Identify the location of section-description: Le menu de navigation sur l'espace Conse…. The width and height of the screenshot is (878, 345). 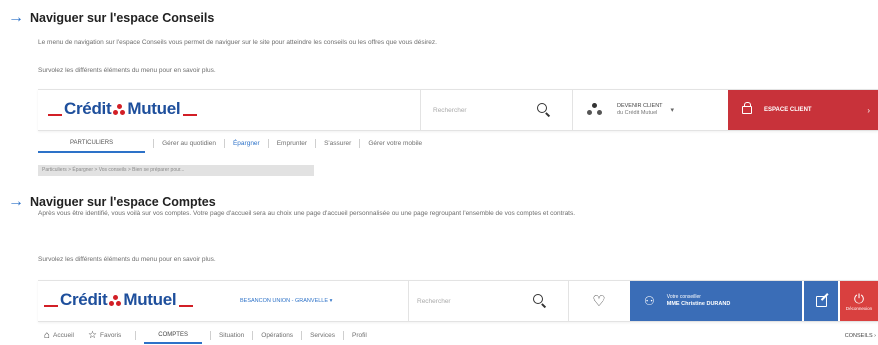
(237, 42).